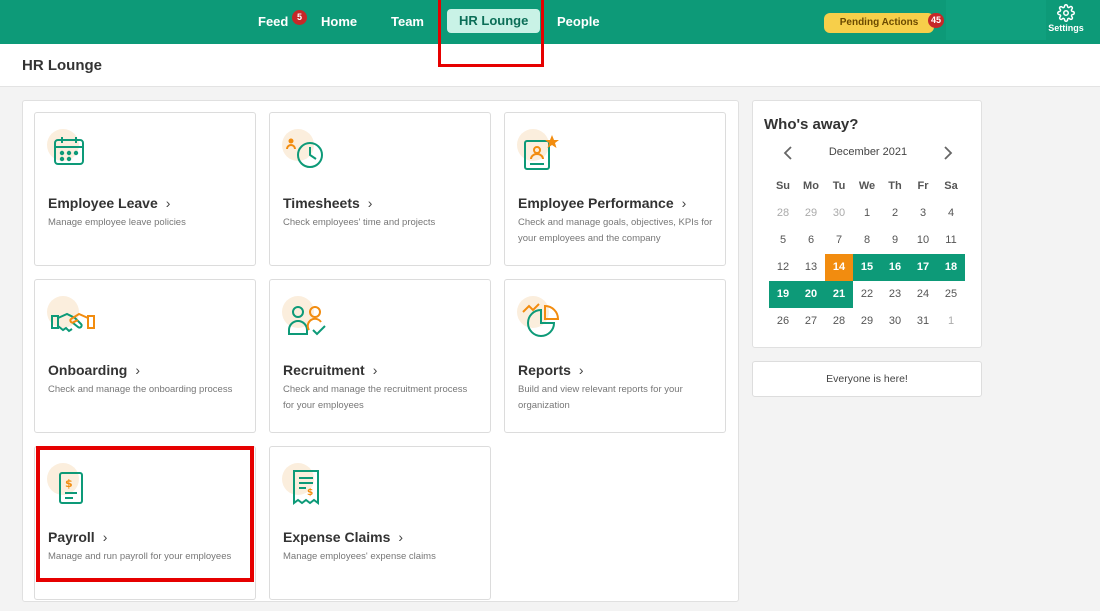 This screenshot has height=611, width=1100. Describe the element at coordinates (895, 186) in the screenshot. I see `weekday-label: Th` at that location.